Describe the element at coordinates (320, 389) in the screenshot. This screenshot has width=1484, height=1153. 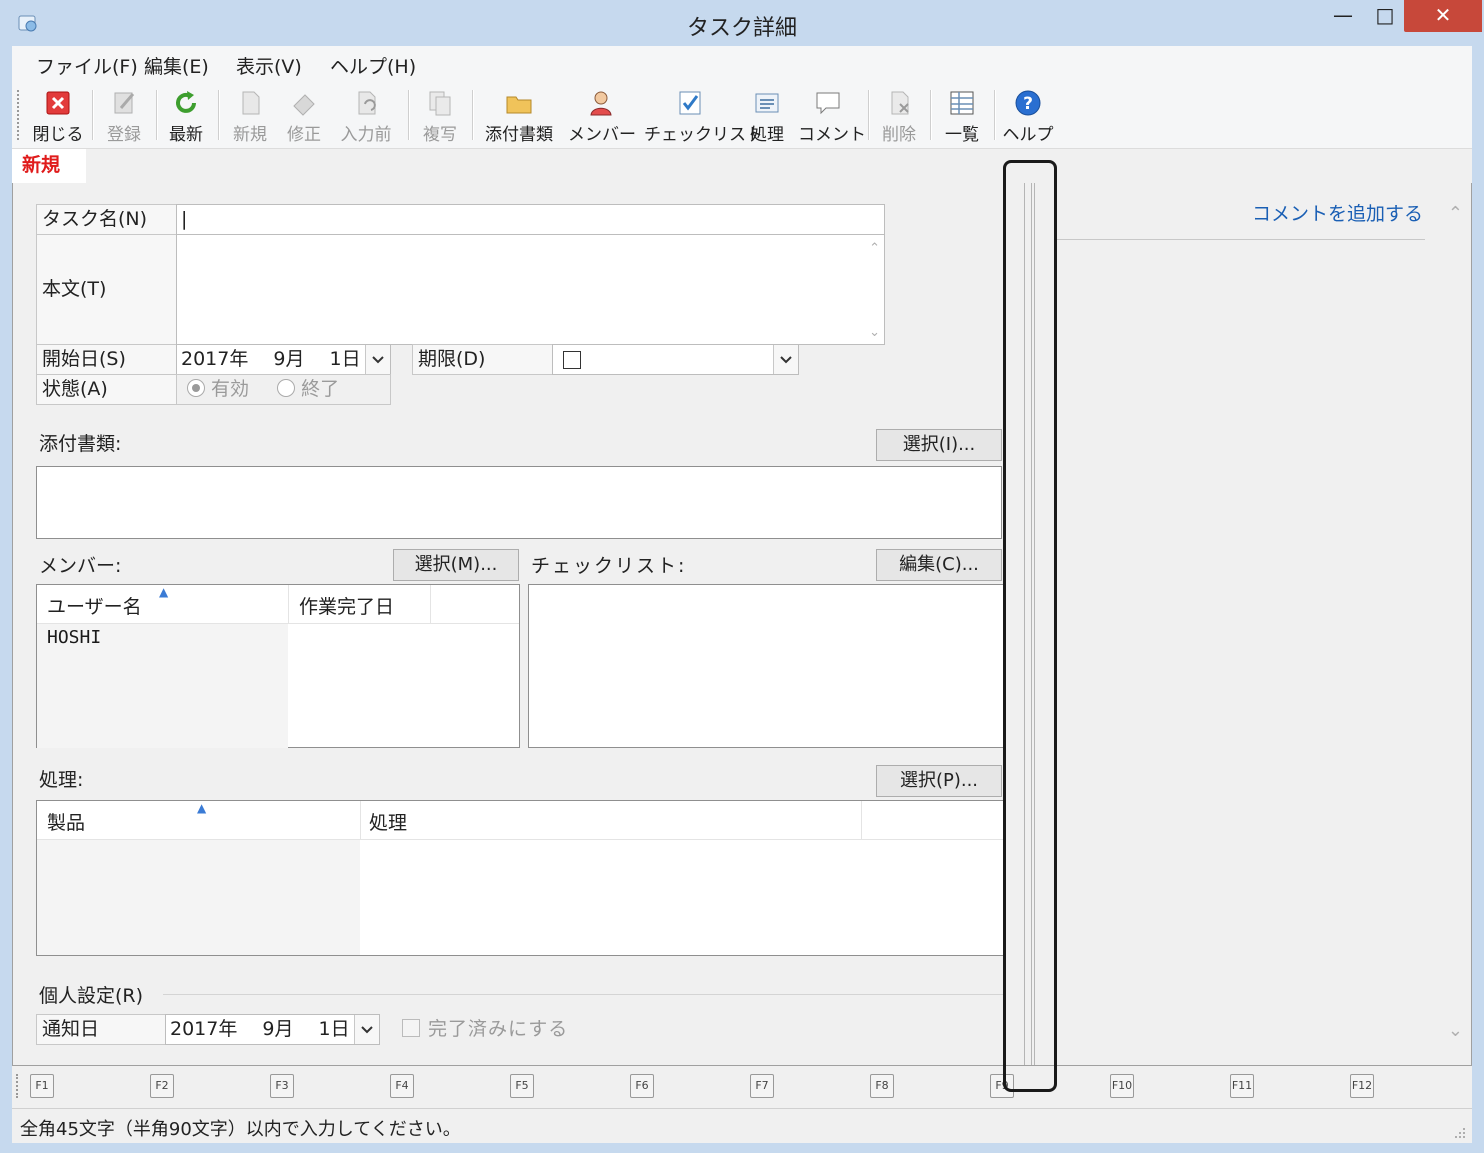
I see `status-done-label: 終了` at that location.